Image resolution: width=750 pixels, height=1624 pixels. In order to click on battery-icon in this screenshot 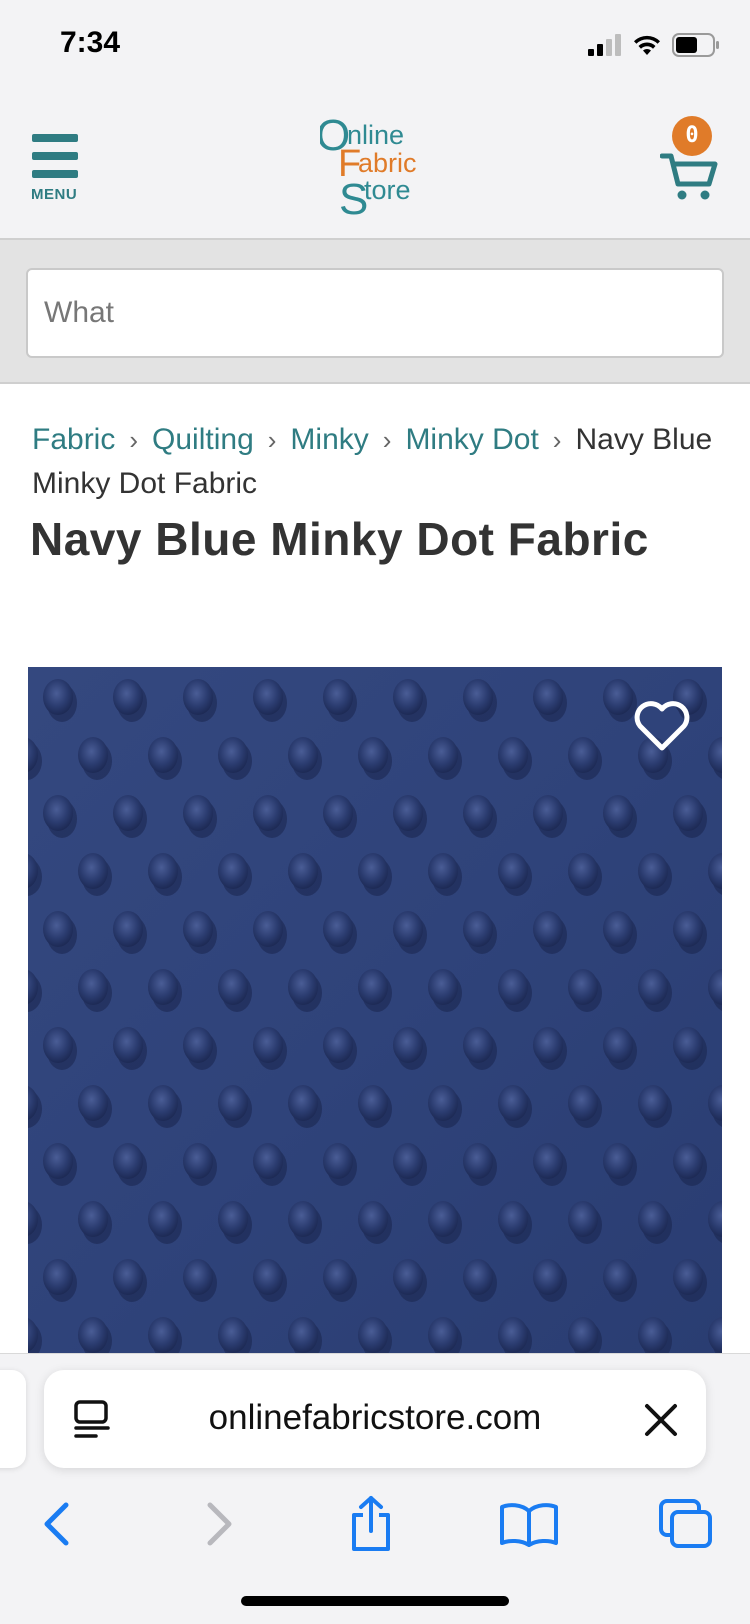, I will do `click(695, 45)`.